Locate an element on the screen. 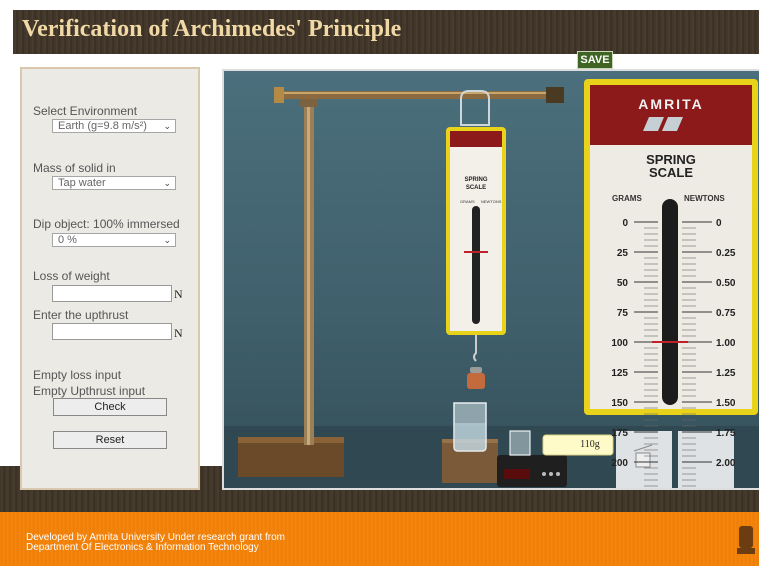 The height and width of the screenshot is (566, 759). grams-tick-label: 50 is located at coordinates (623, 283).